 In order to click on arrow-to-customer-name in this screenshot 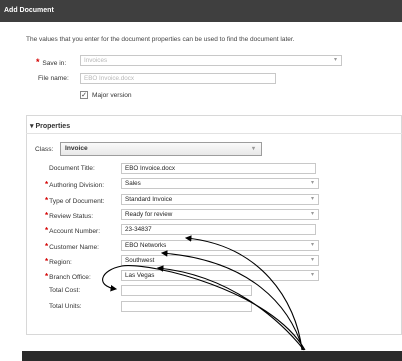, I will do `click(232, 300)`.